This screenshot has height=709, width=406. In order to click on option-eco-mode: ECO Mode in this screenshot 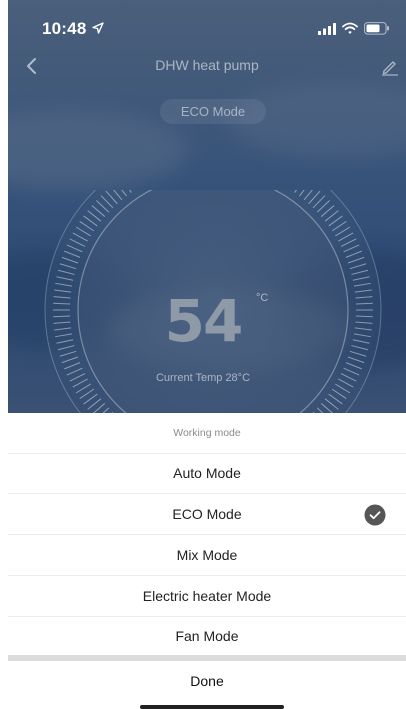, I will do `click(207, 514)`.